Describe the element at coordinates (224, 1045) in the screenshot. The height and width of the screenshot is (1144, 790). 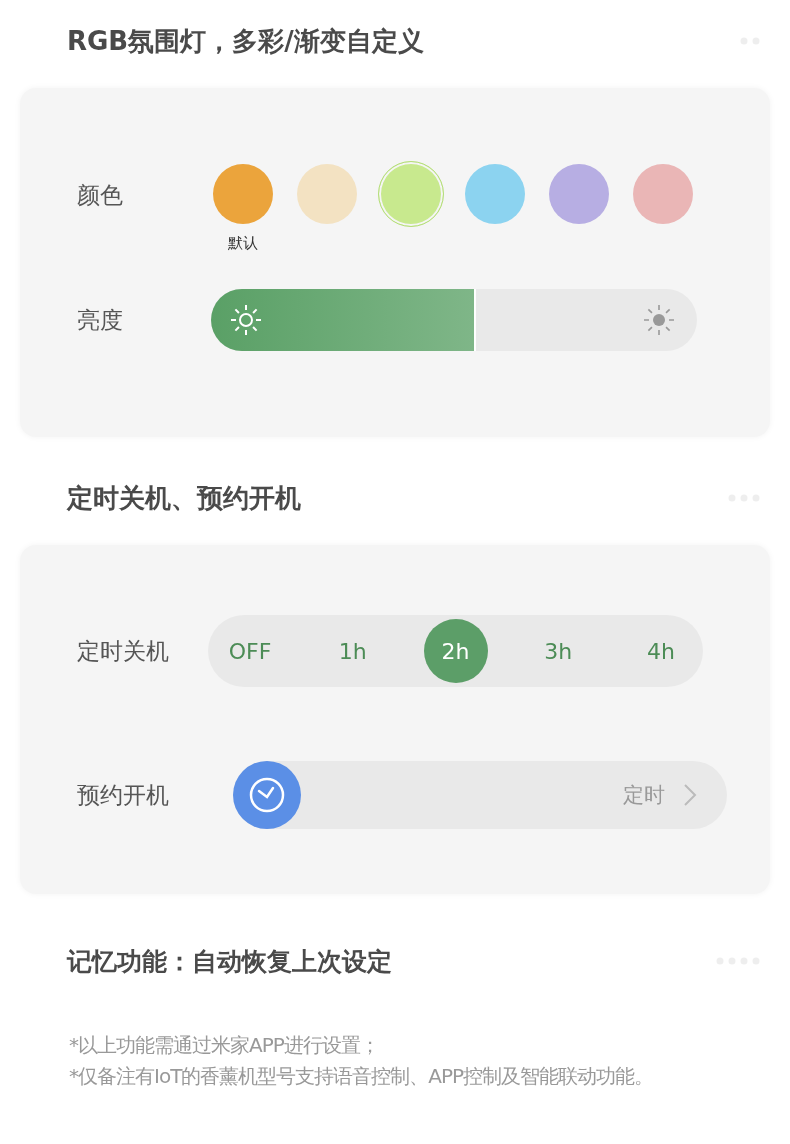
I see `footnote: *以上功能需通过米家APP进行设置；` at that location.